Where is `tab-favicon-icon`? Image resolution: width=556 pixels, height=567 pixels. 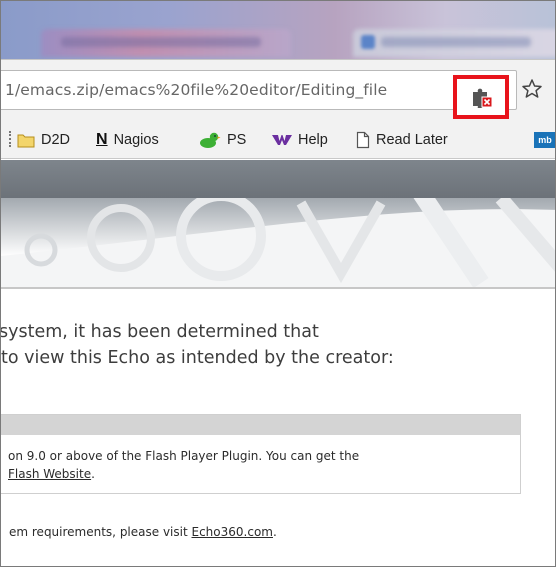 tab-favicon-icon is located at coordinates (368, 42).